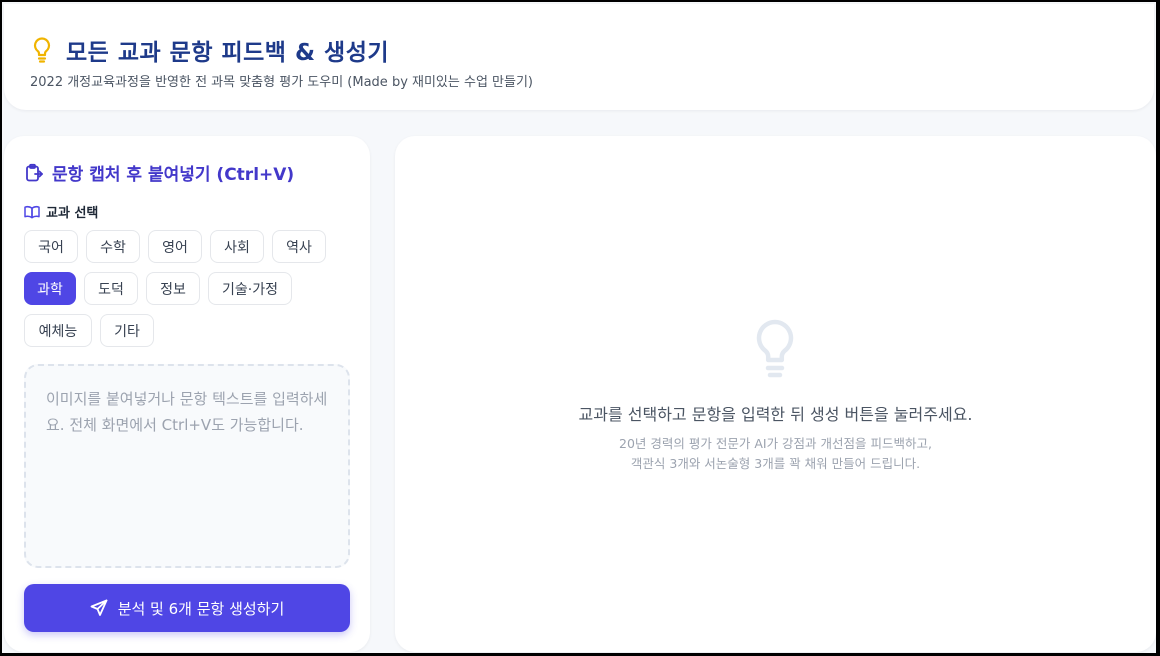 The image size is (1160, 656). I want to click on subject-chip-korean: 국어, so click(51, 246).